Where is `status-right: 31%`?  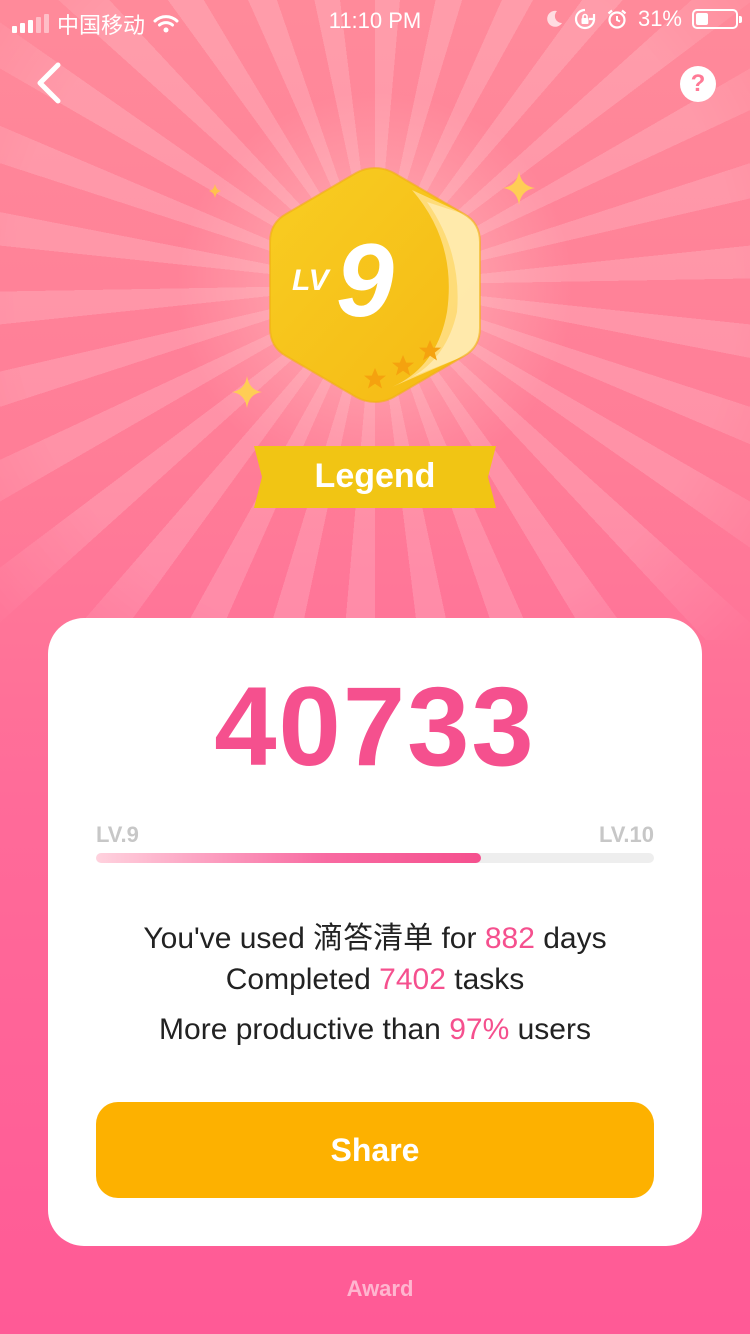
status-right: 31% is located at coordinates (643, 19).